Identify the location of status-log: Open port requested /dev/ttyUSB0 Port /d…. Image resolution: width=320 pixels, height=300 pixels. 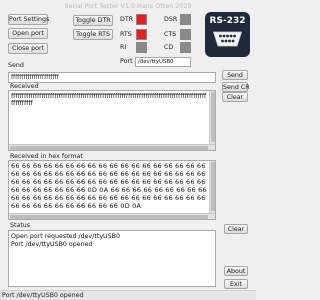
(112, 258).